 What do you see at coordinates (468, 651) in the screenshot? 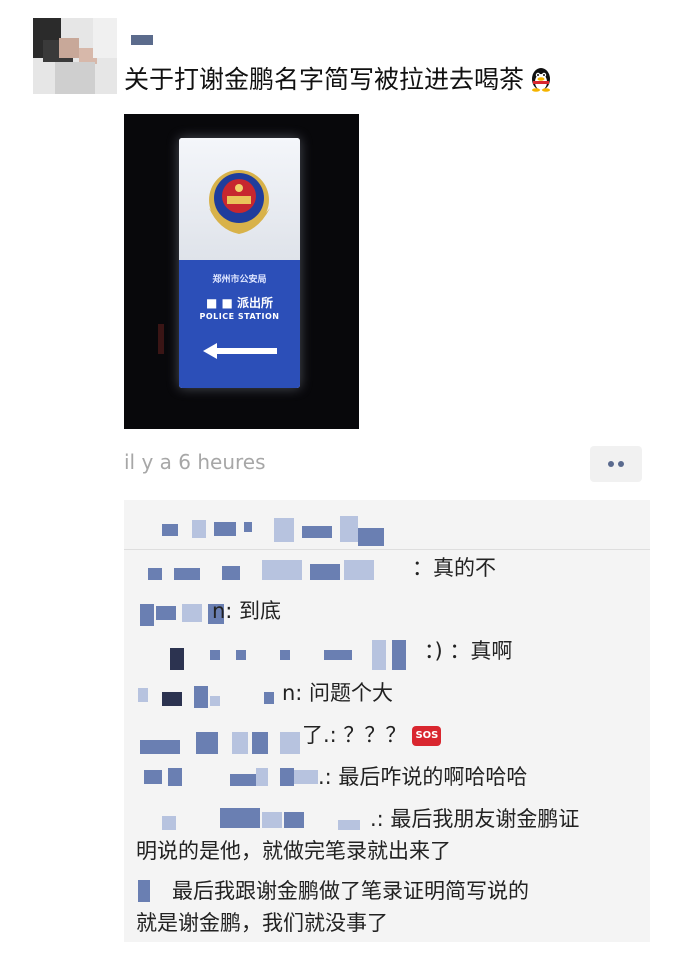
I see `comment-3: ：) ：真啊` at bounding box center [468, 651].